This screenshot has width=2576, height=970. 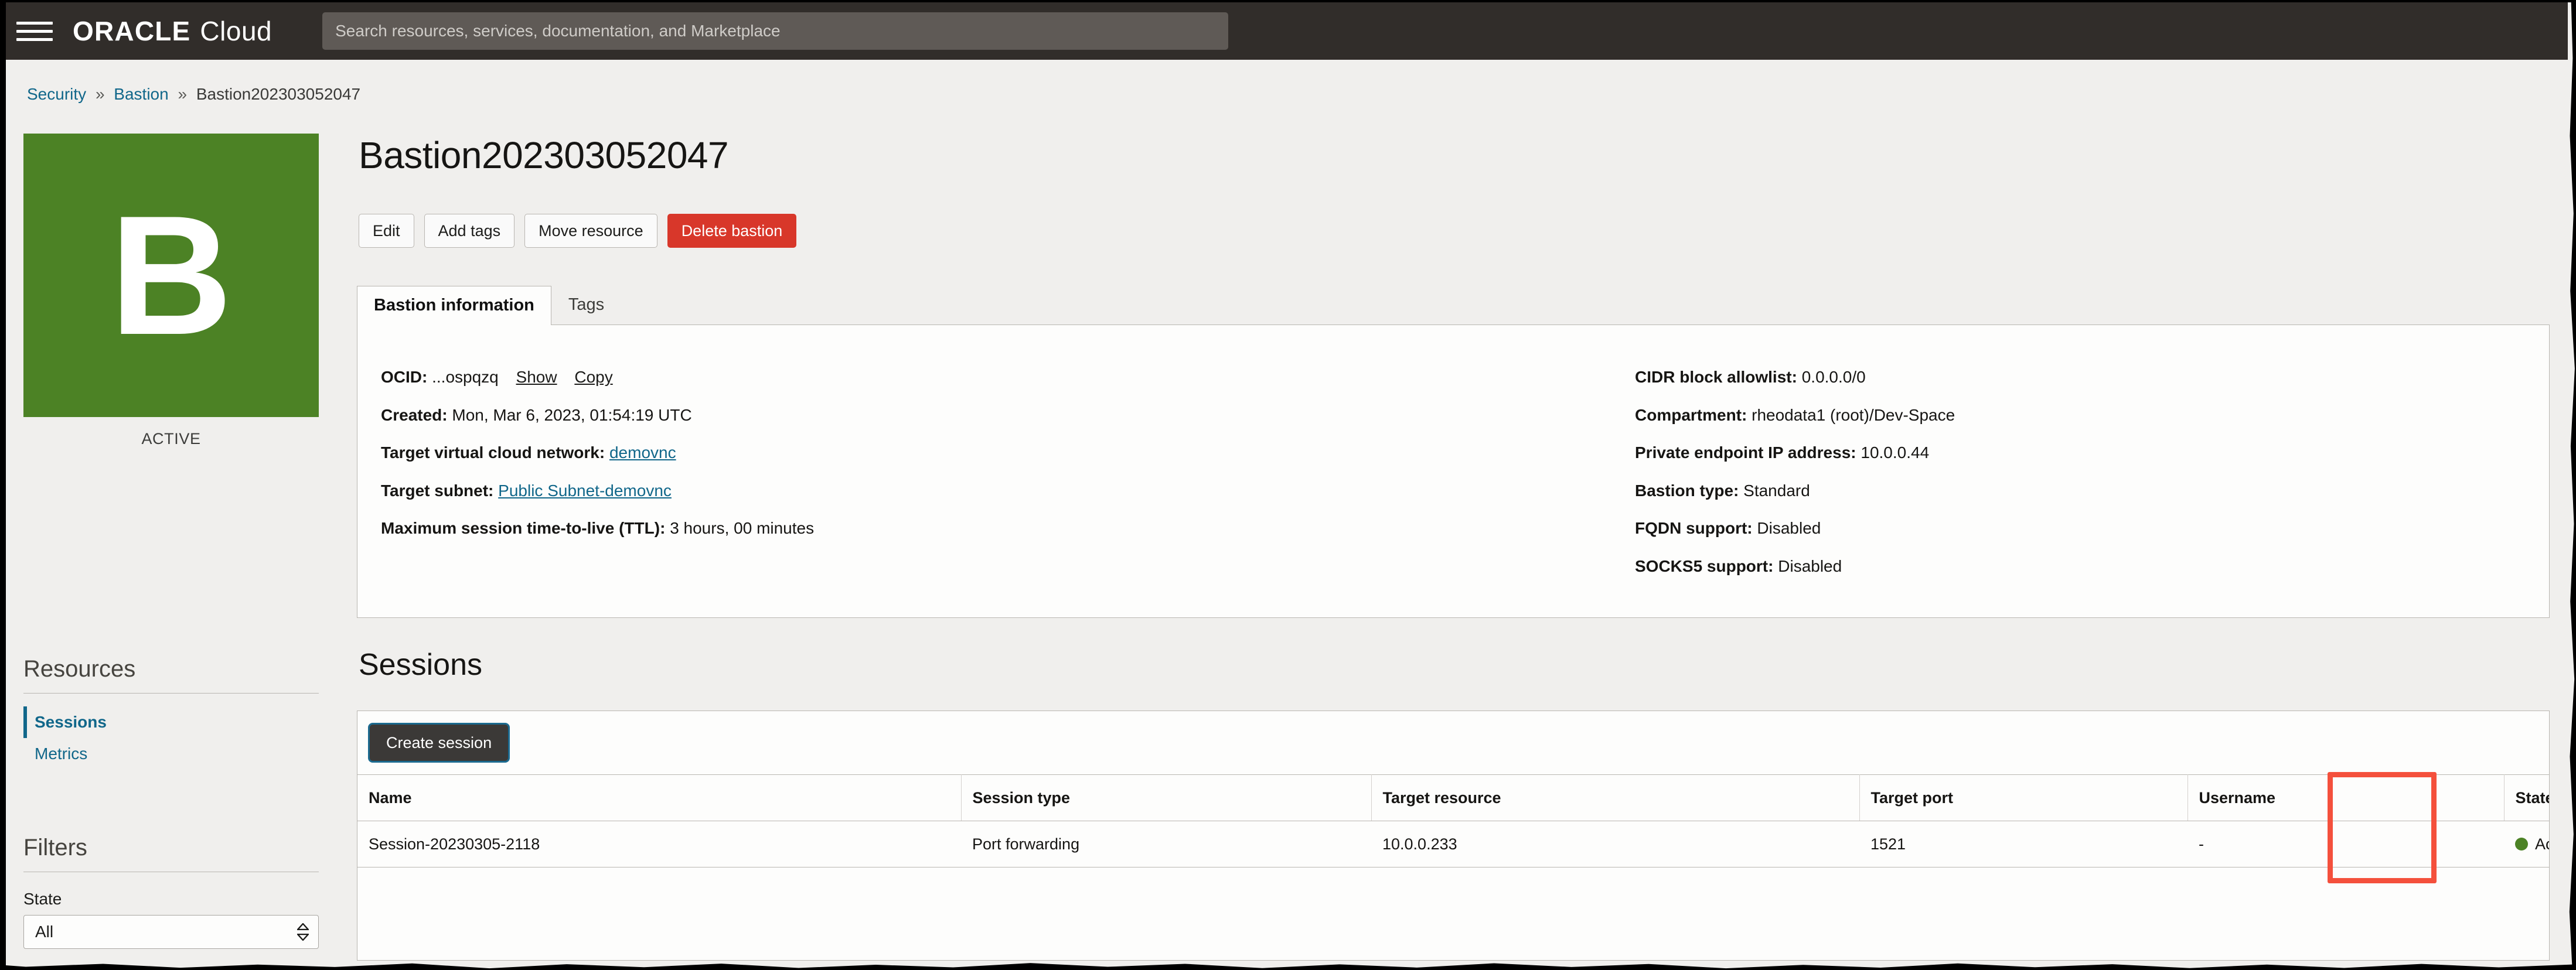 I want to click on sessions-section-title: Sessions, so click(x=420, y=665).